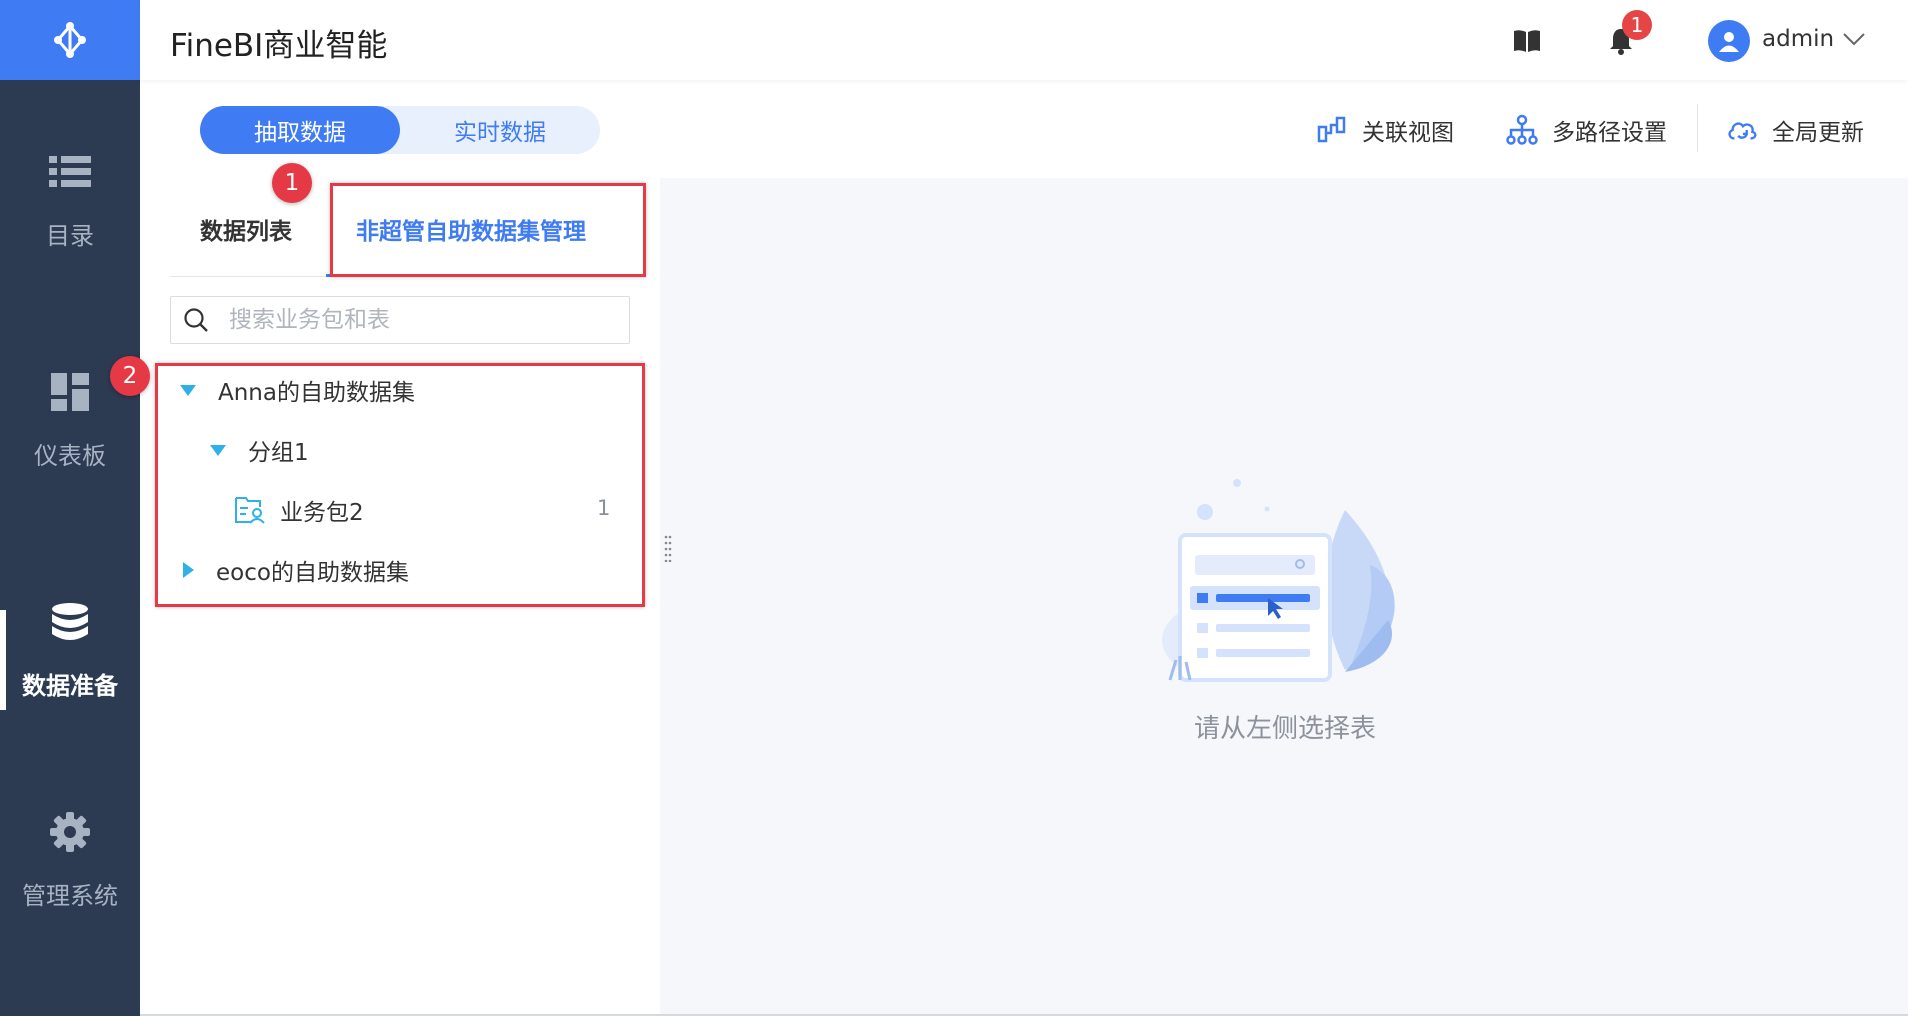 The height and width of the screenshot is (1016, 1908). Describe the element at coordinates (70, 172) in the screenshot. I see `list-icon` at that location.